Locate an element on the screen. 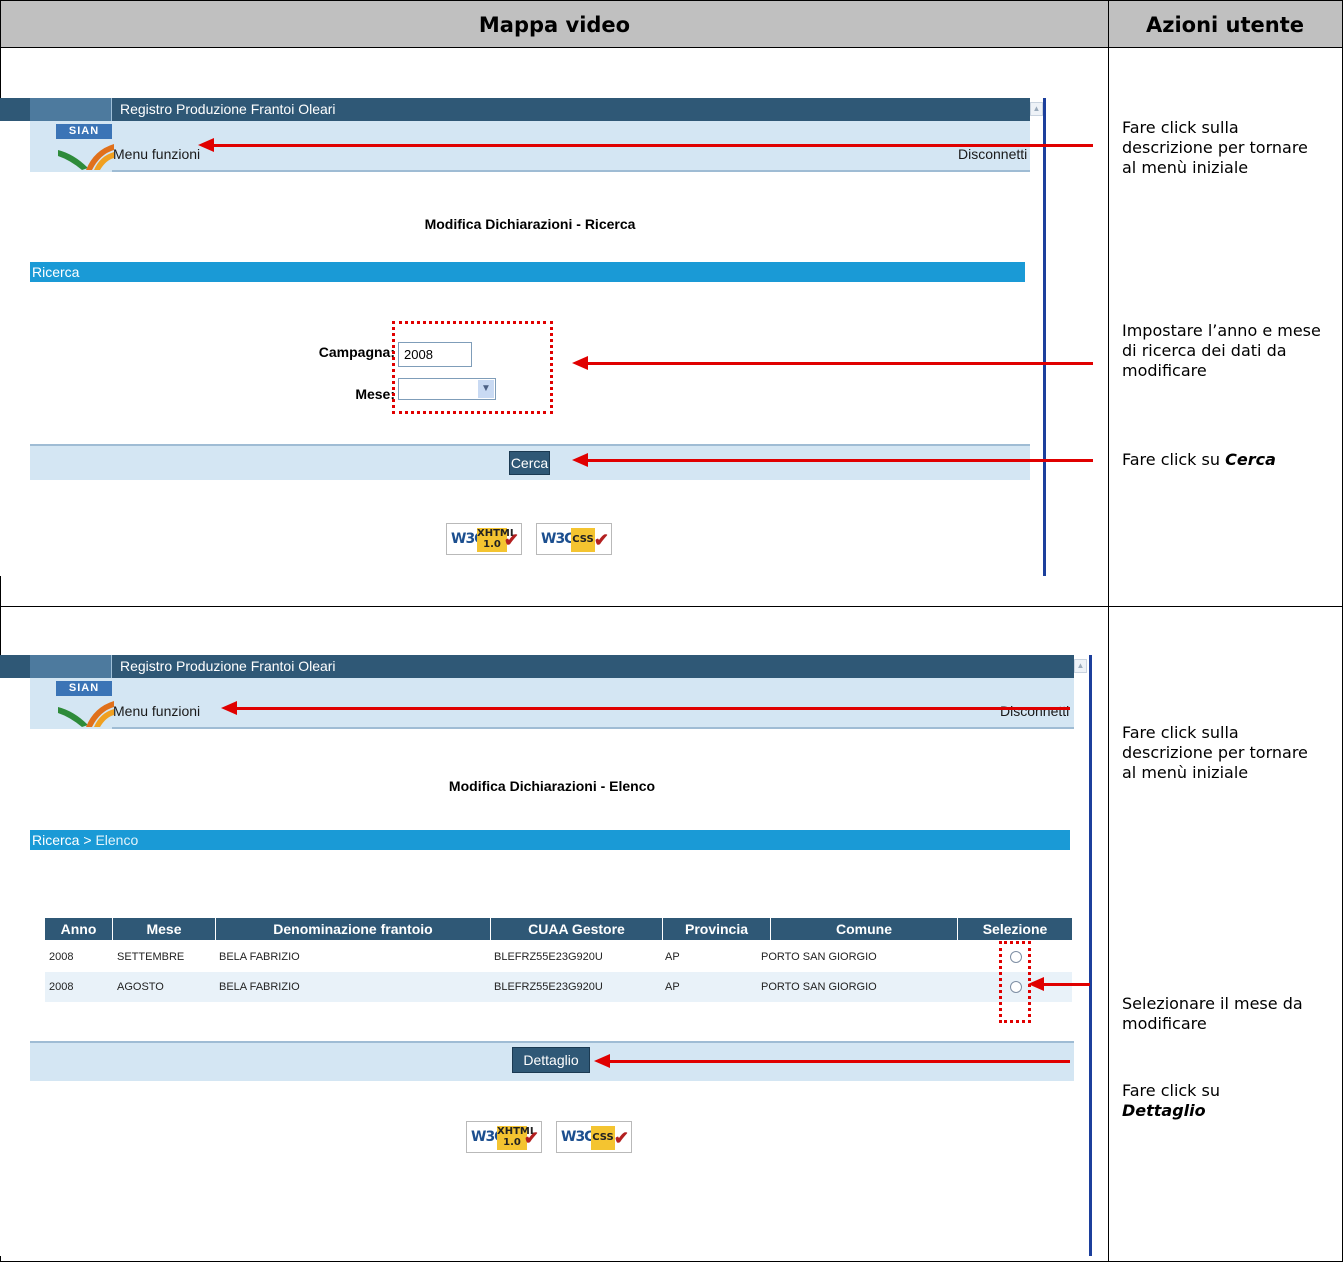  col-mese: Mese is located at coordinates (164, 929).